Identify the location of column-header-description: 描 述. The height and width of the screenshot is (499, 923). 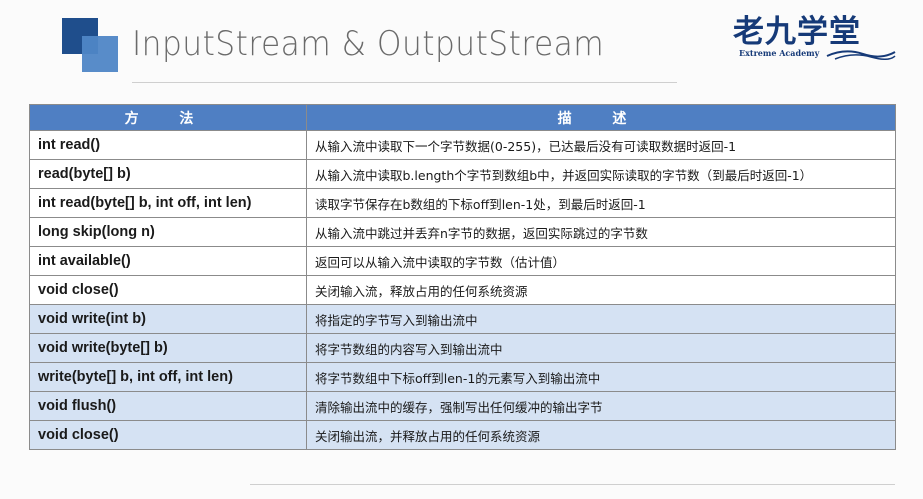
(601, 117).